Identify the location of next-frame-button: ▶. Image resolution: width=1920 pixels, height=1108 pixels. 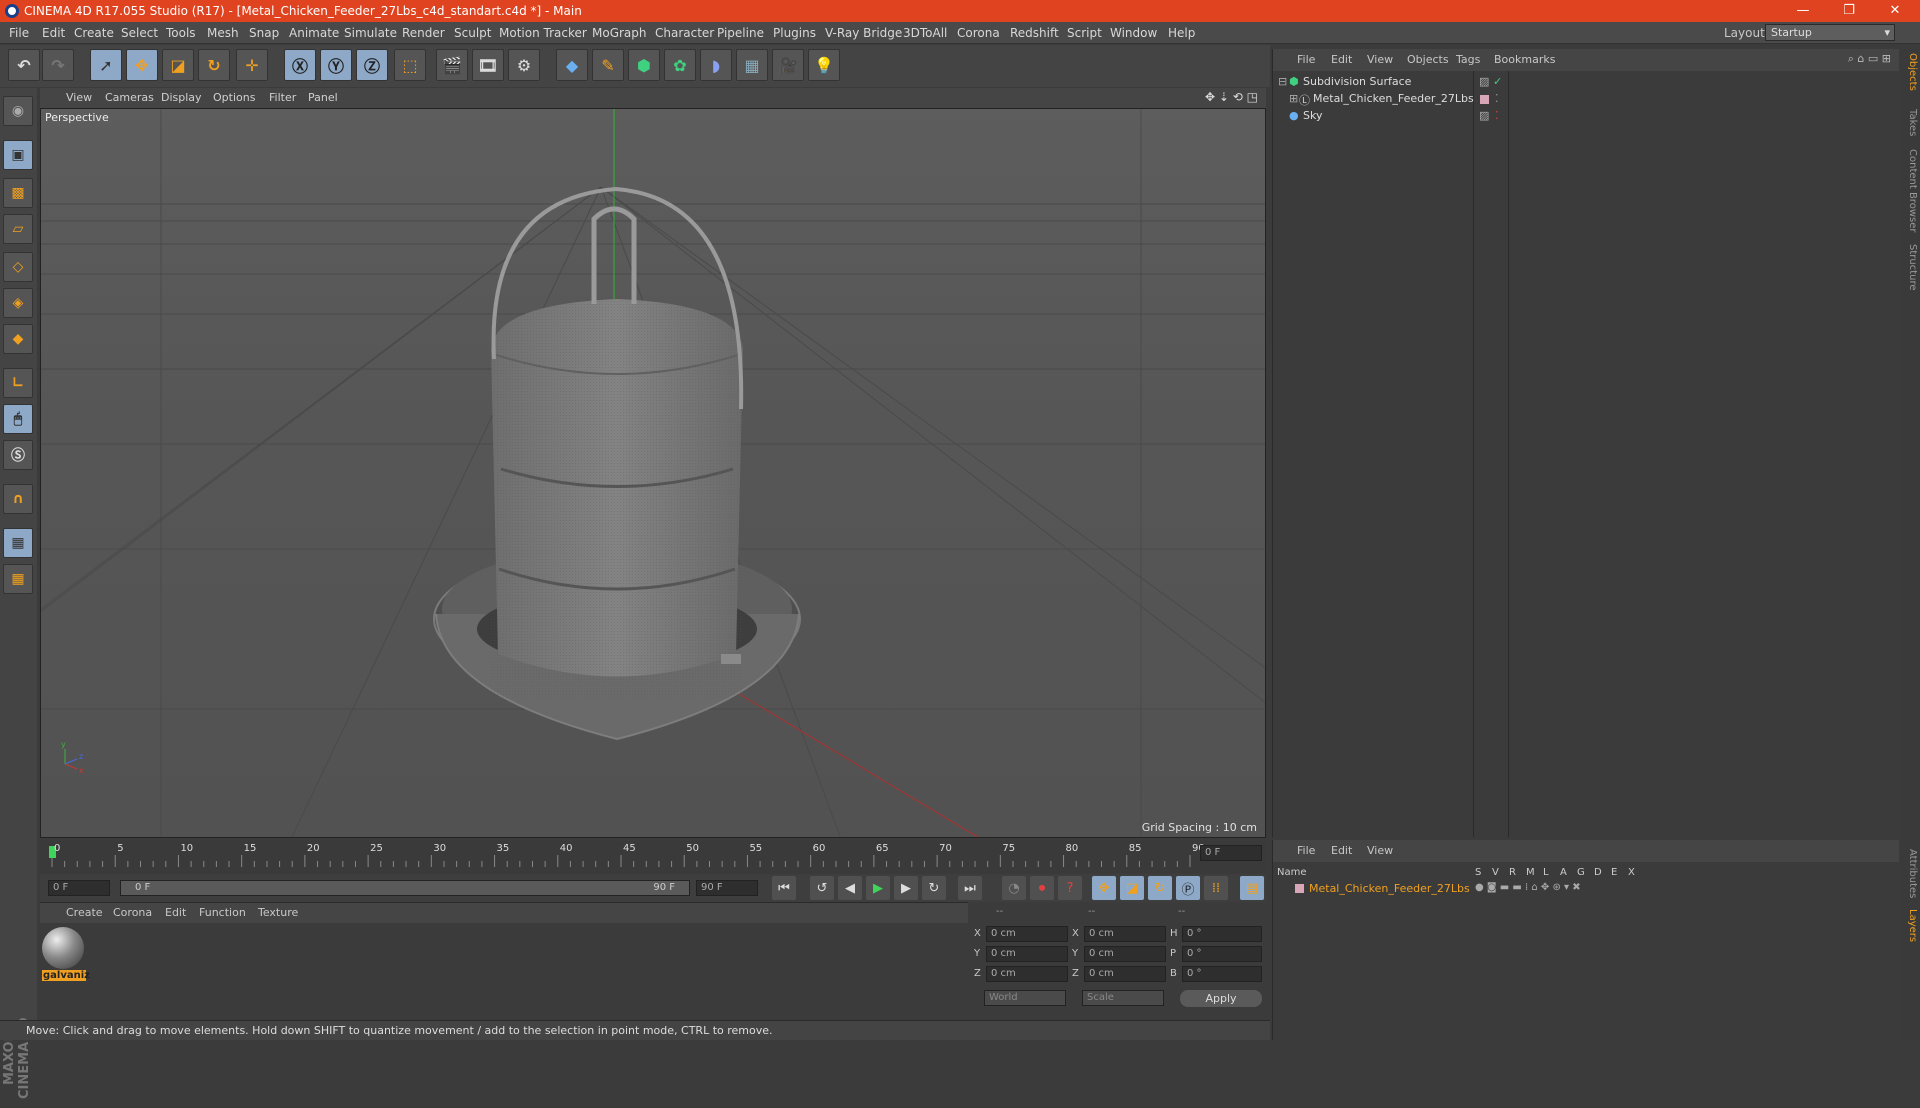
(906, 888).